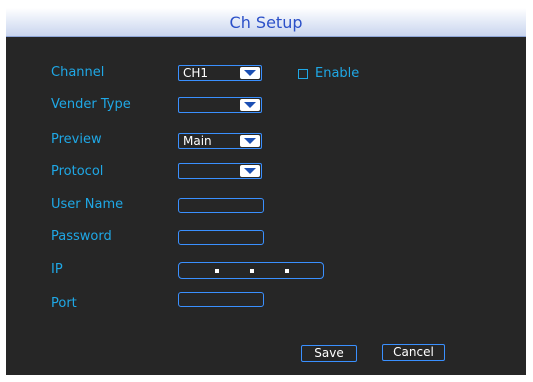  What do you see at coordinates (221, 237) in the screenshot?
I see `password-input` at bounding box center [221, 237].